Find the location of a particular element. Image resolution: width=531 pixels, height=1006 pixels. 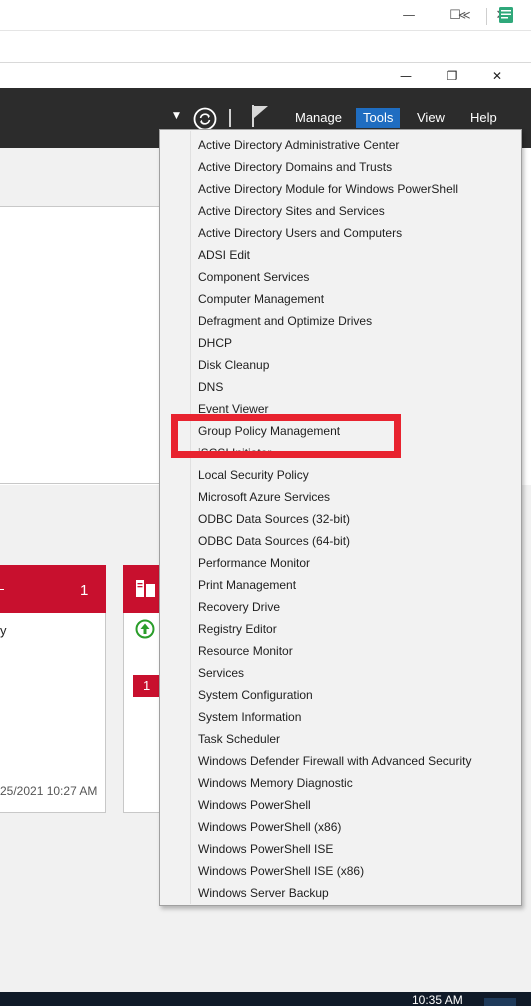

toolbar-divider is located at coordinates (486, 16).